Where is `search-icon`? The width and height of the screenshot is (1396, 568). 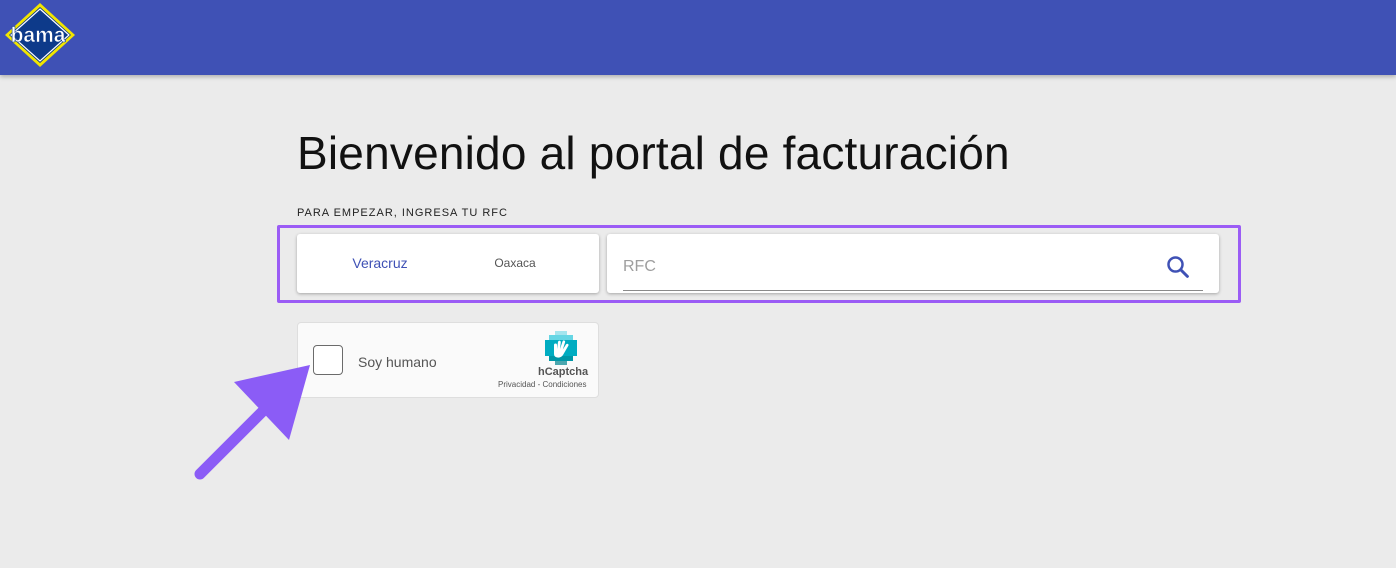
search-icon is located at coordinates (1178, 267).